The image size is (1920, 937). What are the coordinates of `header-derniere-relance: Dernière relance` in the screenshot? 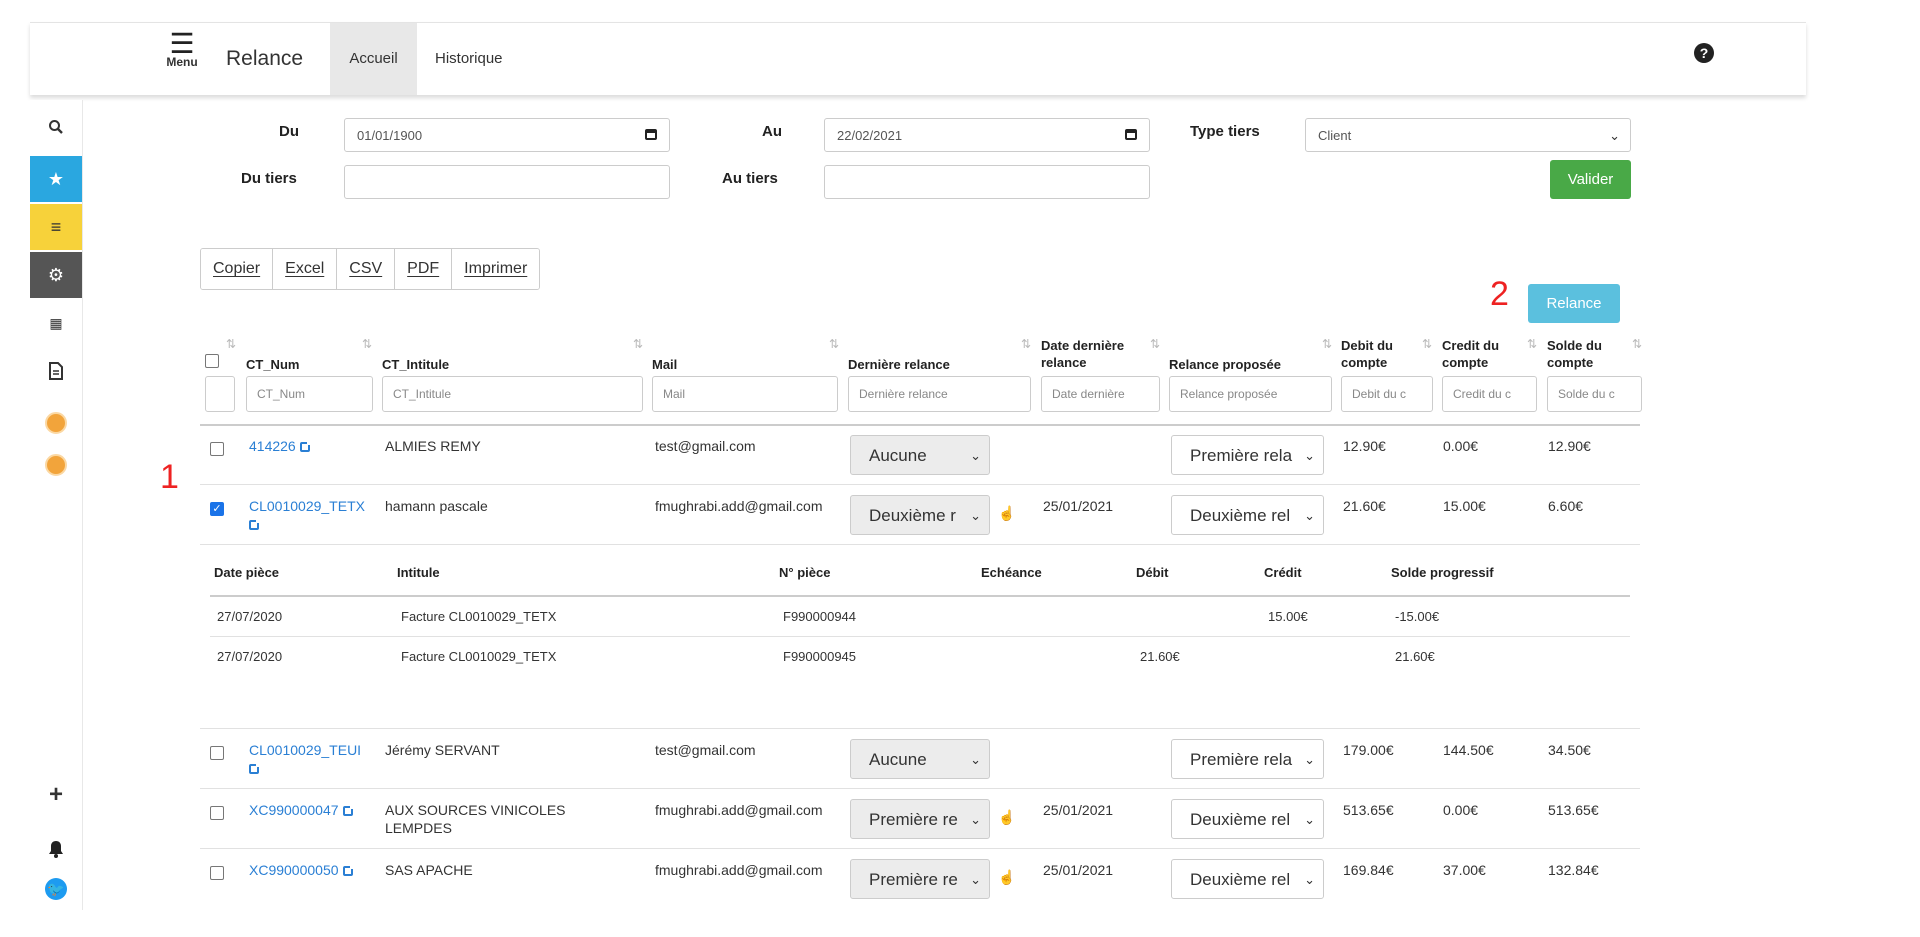 It's located at (899, 364).